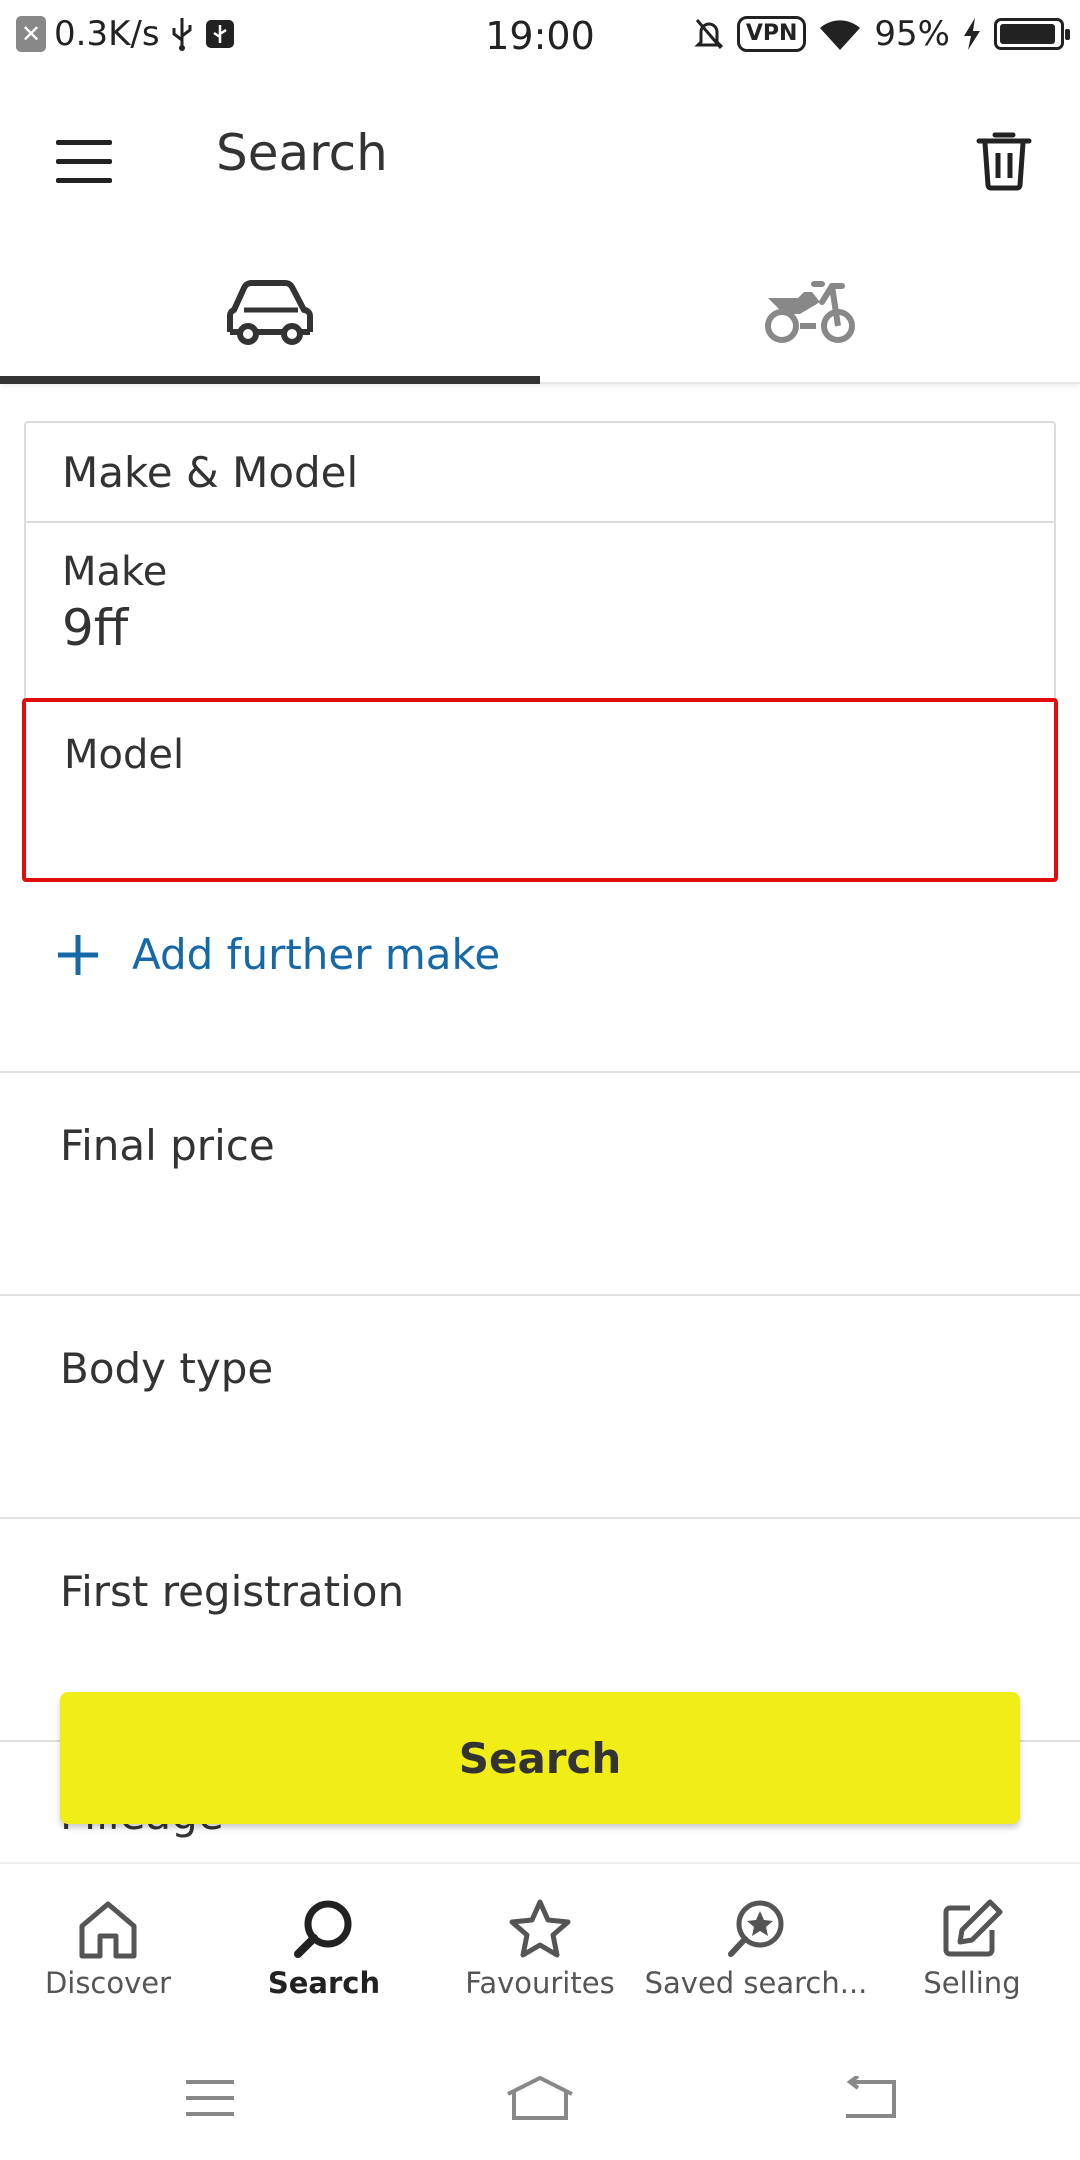 This screenshot has width=1080, height=2160. I want to click on make-model-header: Make & Model, so click(540, 473).